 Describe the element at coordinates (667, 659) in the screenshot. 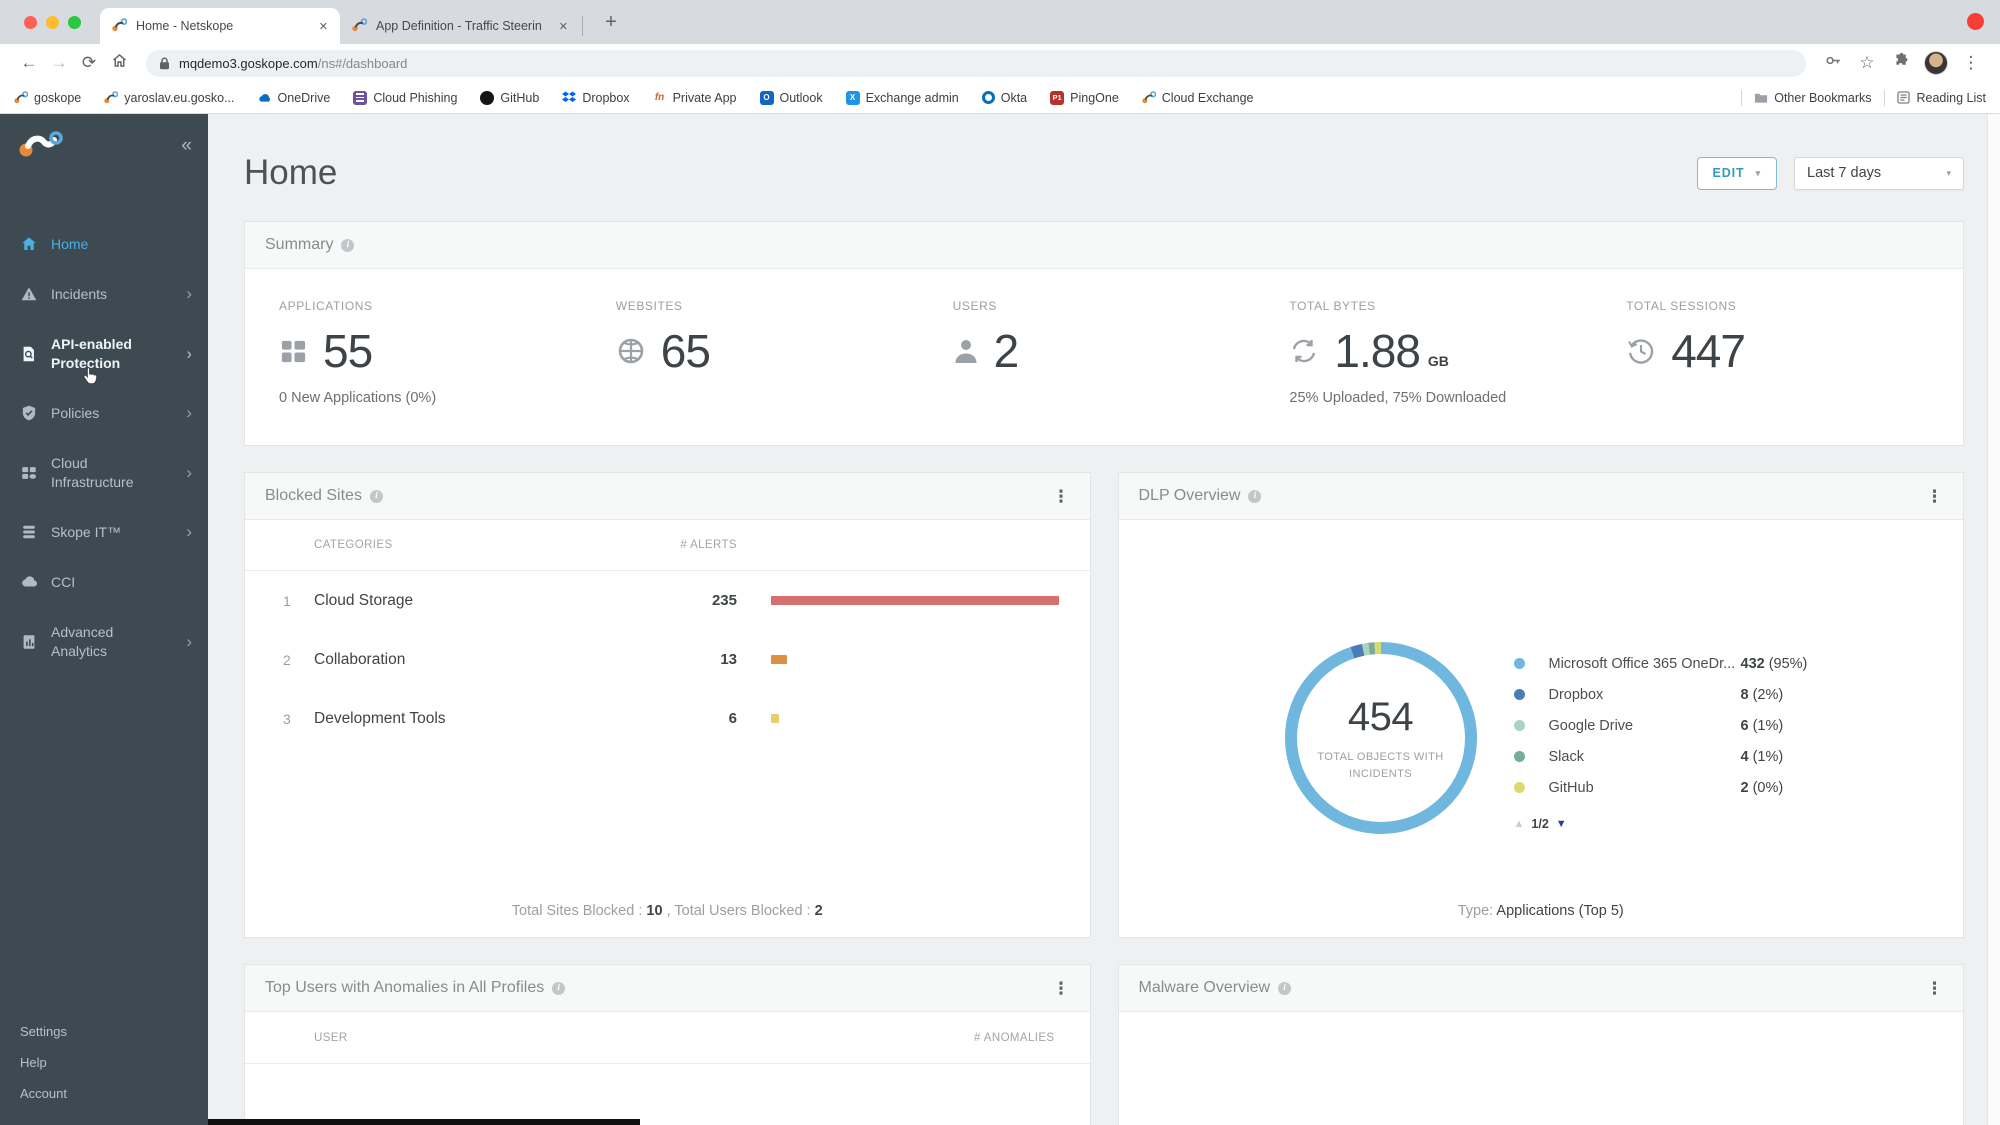

I see `table-row: 2 Collaboration 13` at that location.